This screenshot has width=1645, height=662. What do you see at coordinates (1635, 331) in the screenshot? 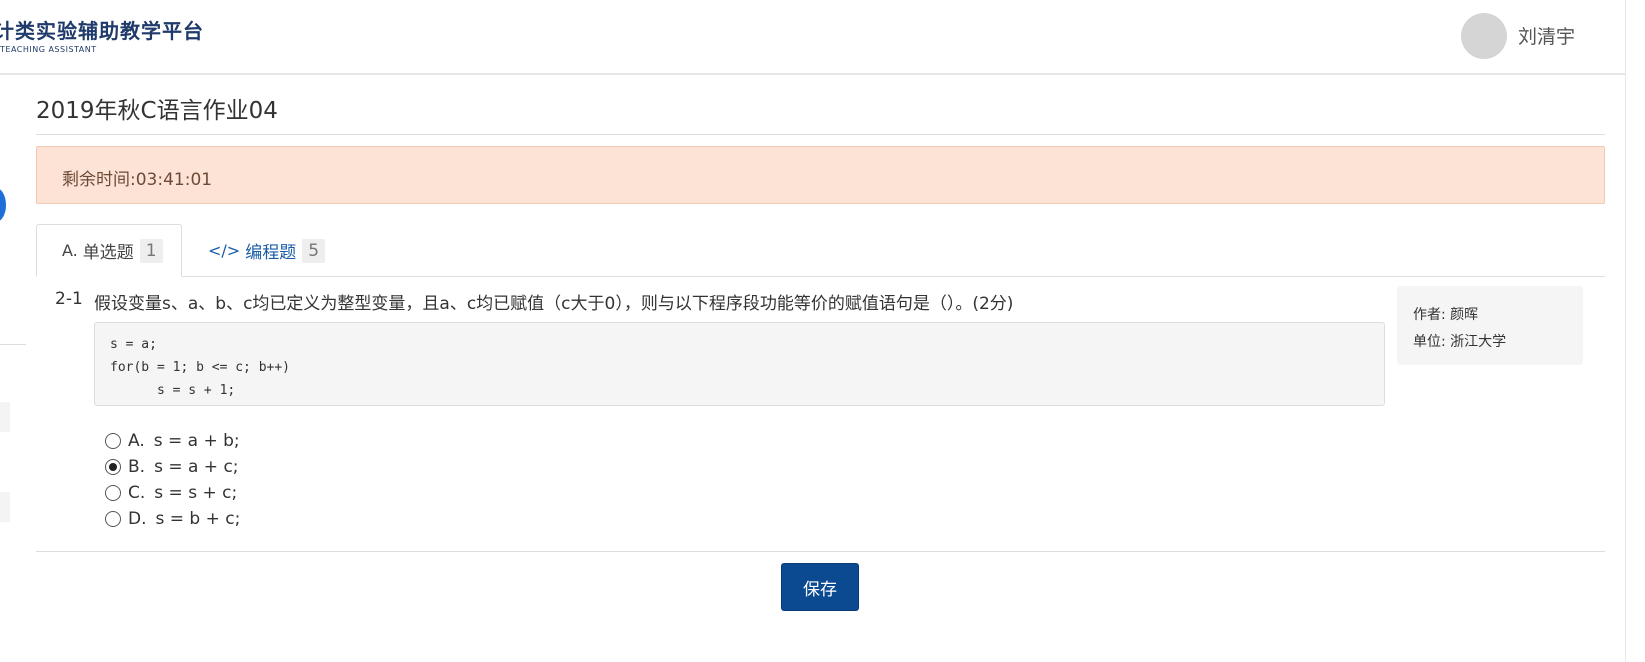
I see `vertical-scrollbar` at bounding box center [1635, 331].